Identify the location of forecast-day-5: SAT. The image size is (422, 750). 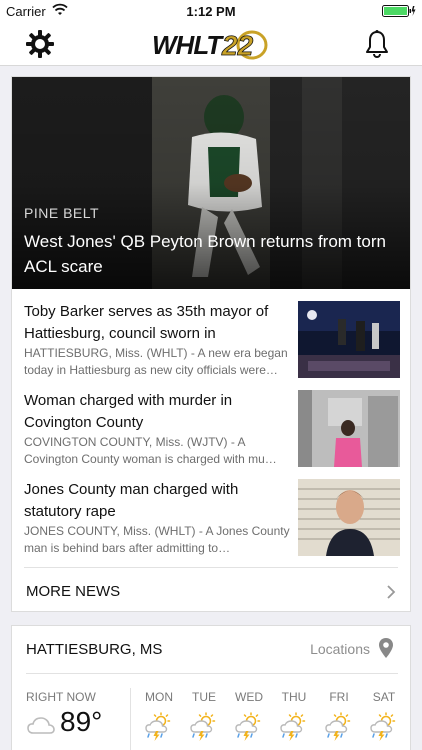
(384, 716).